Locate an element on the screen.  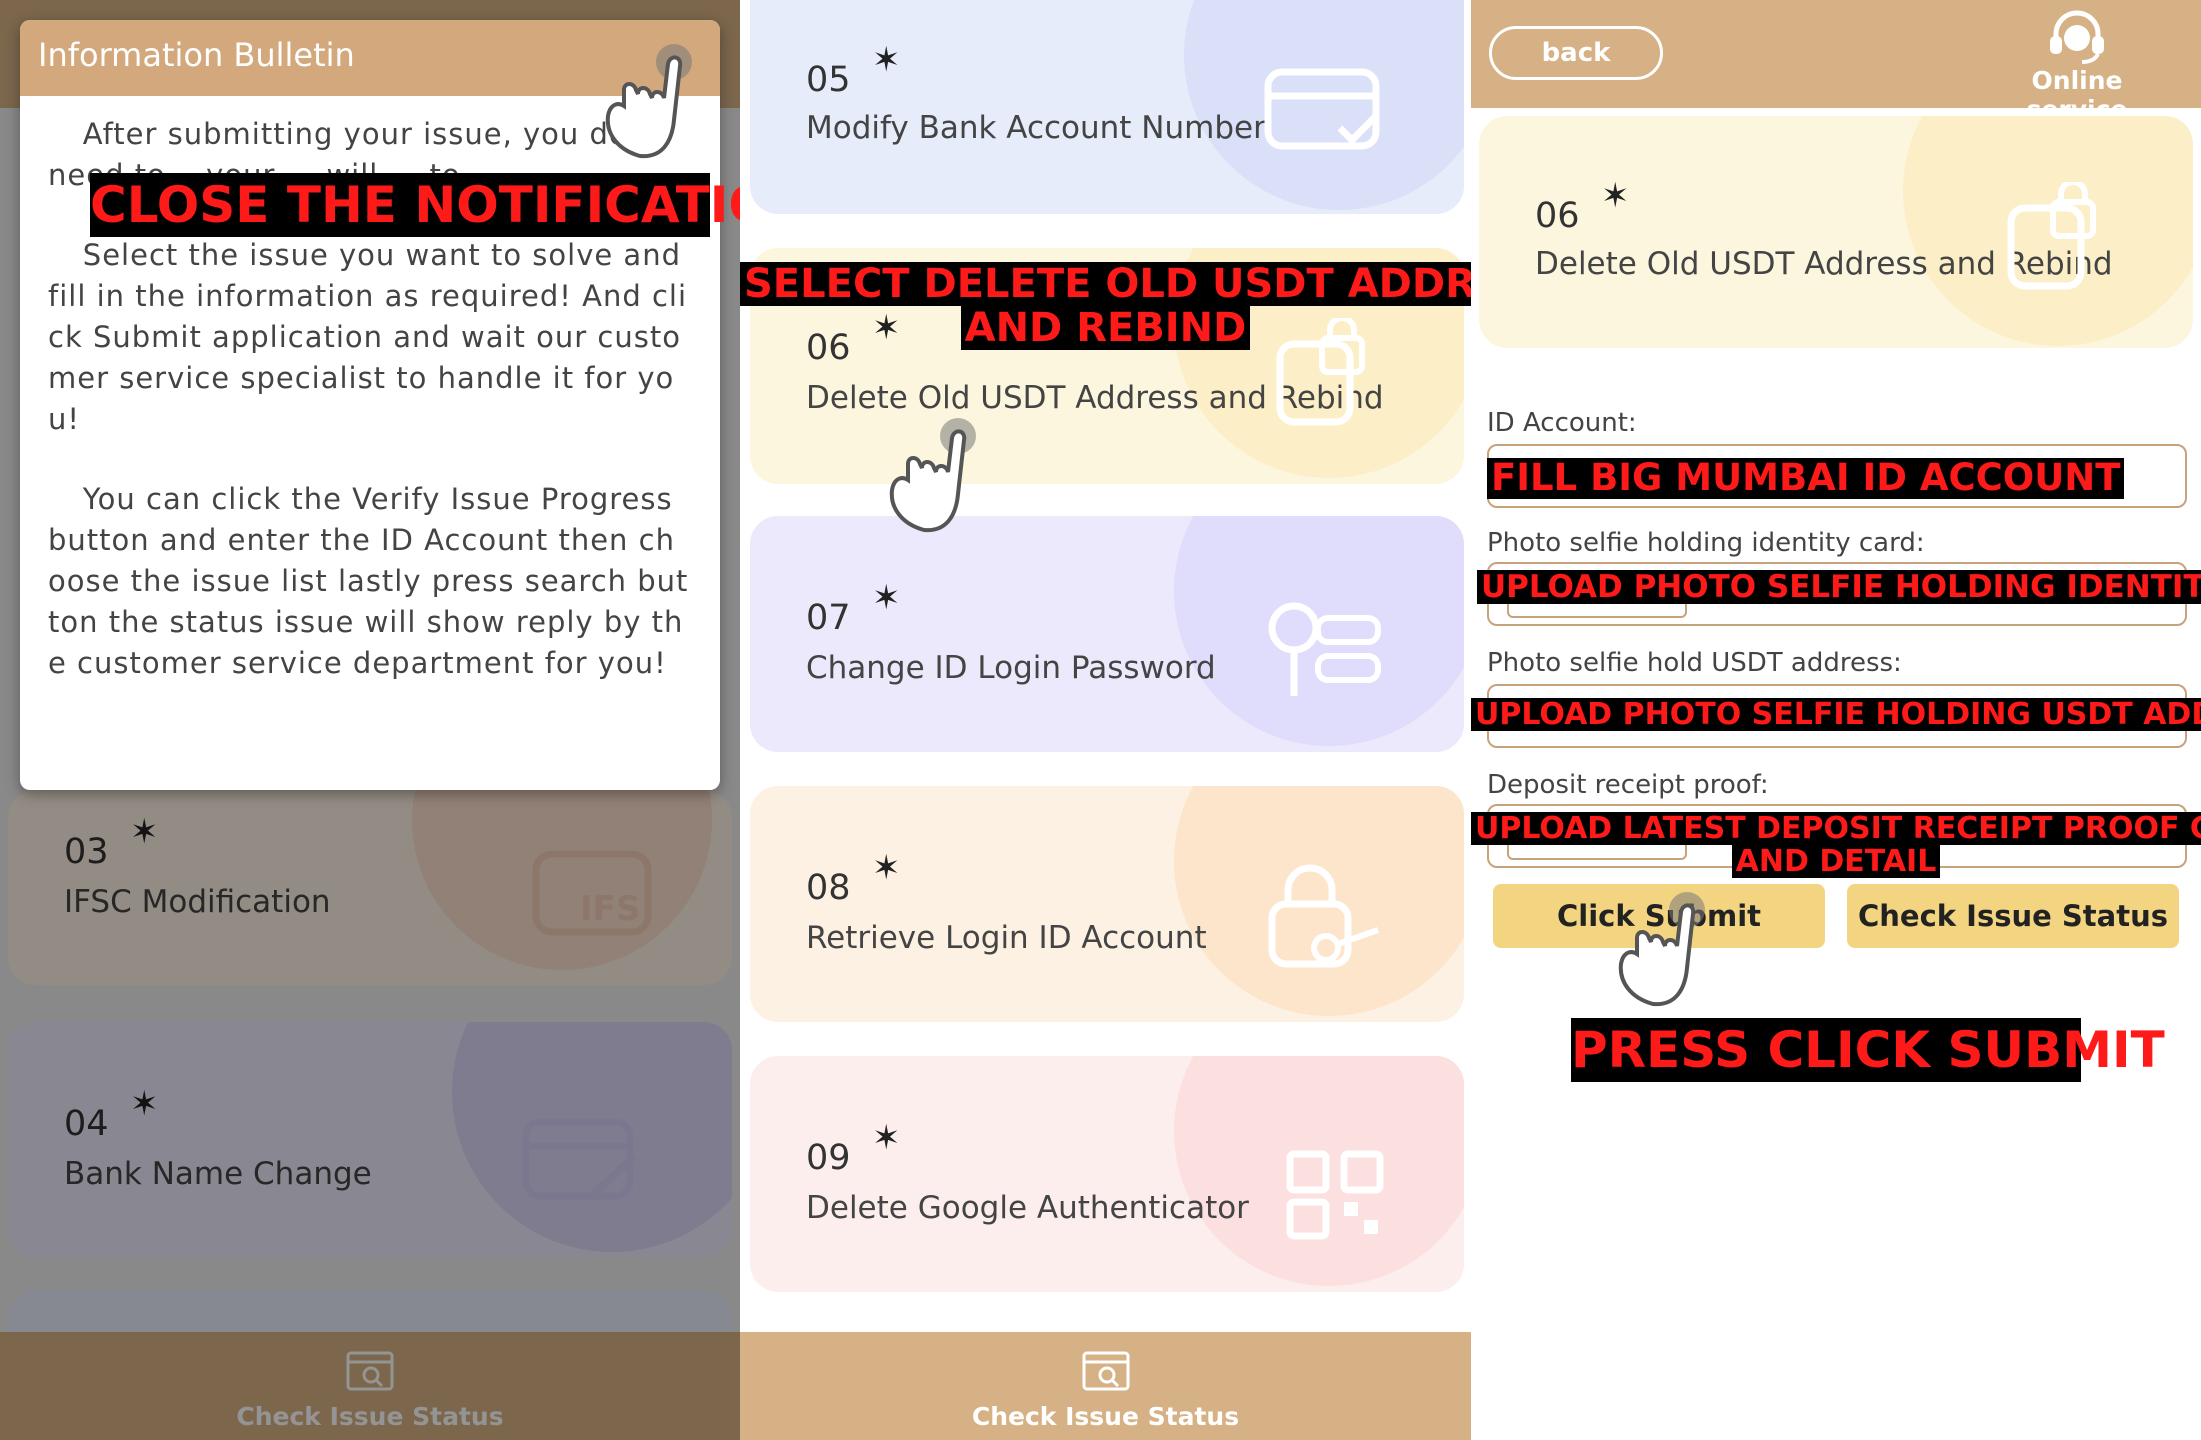
key-icon is located at coordinates (1324, 649).